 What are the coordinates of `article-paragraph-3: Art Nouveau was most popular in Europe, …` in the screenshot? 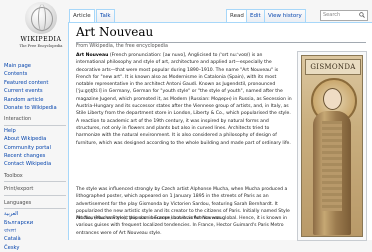 It's located at (182, 226).